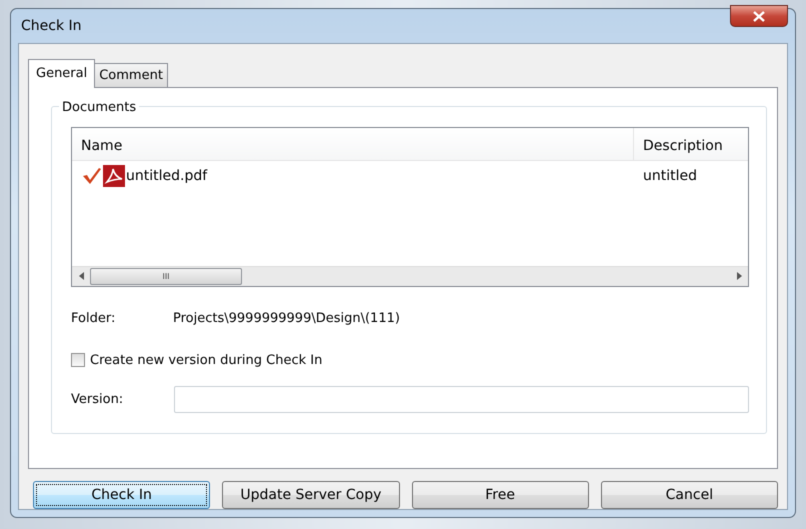 The height and width of the screenshot is (529, 806). I want to click on window-title: Check In, so click(51, 26).